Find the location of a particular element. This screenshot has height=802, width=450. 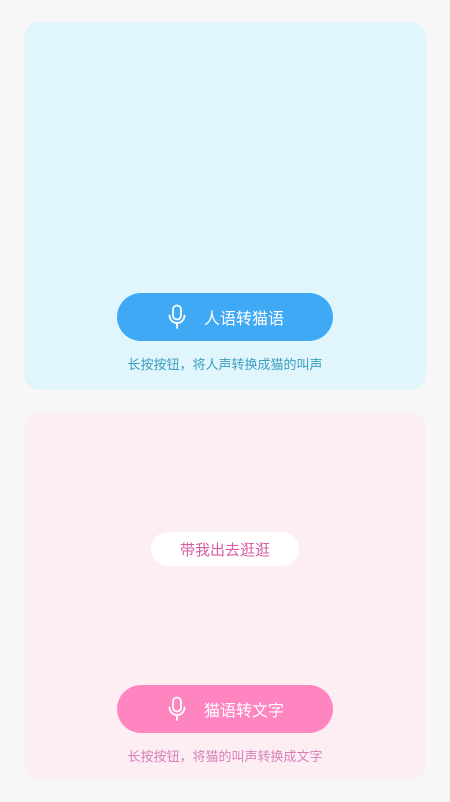

cat-to-text-hint: 长按按钮，将猫的叫声转换成文字 is located at coordinates (225, 757).